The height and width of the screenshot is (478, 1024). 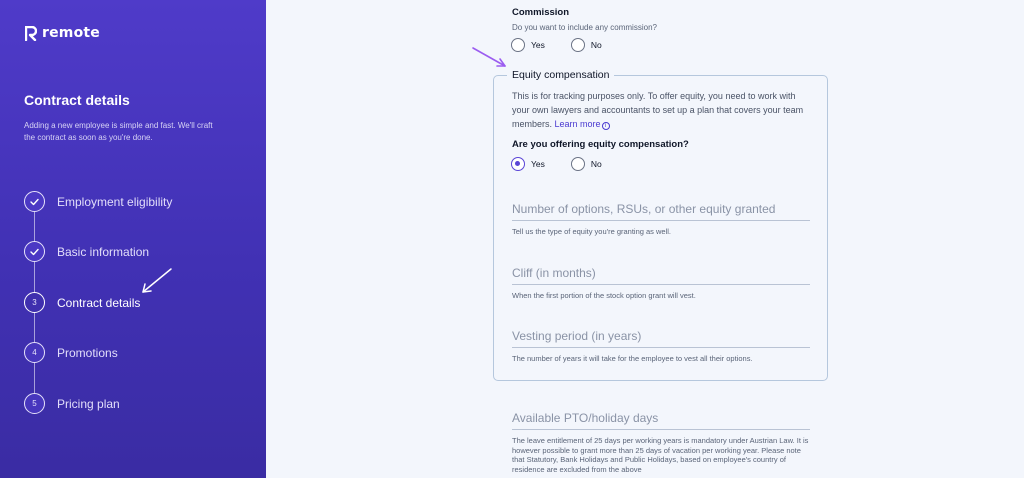 I want to click on equity-legend: Equity compensation, so click(x=561, y=75).